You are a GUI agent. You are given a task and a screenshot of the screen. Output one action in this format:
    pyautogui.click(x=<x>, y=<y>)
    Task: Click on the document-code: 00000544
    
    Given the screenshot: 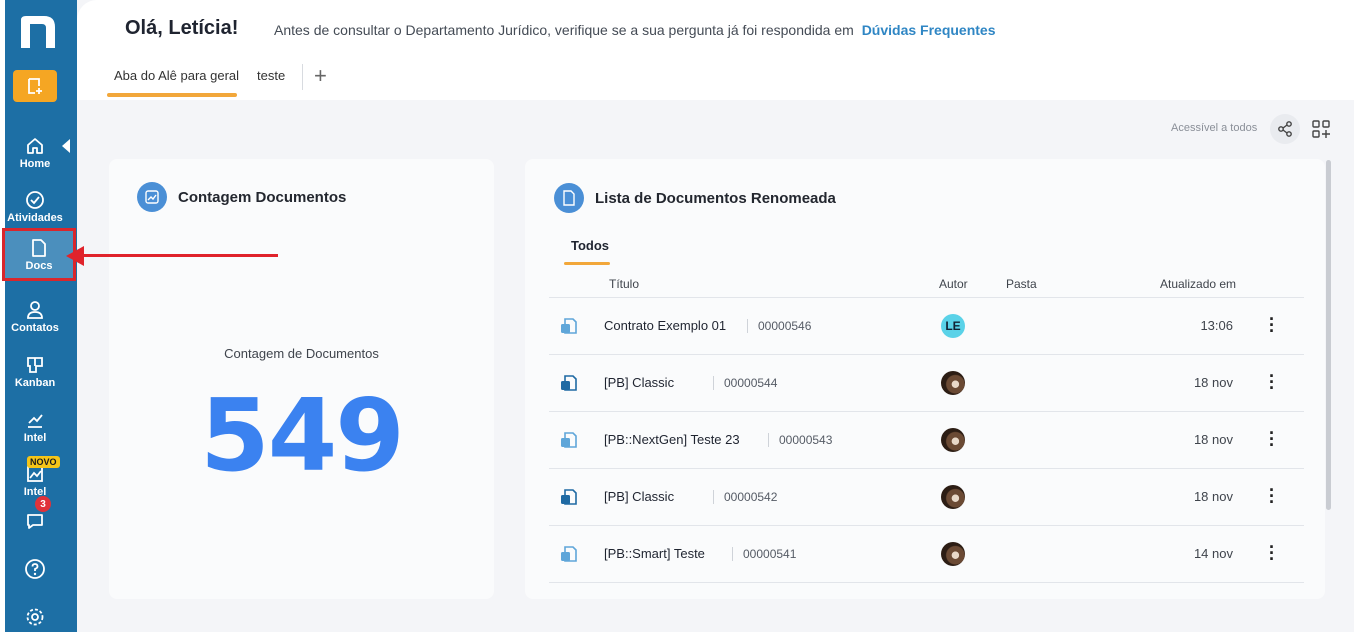 What is the action you would take?
    pyautogui.click(x=745, y=383)
    